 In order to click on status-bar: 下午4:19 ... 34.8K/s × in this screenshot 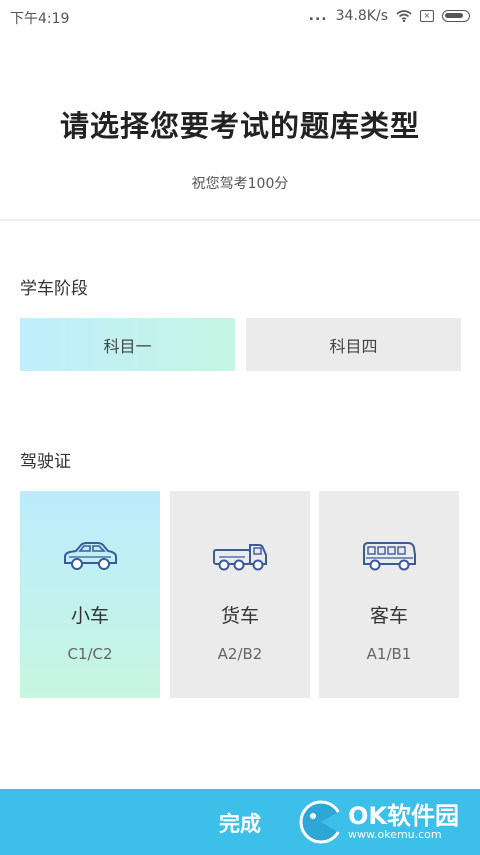, I will do `click(240, 17)`.